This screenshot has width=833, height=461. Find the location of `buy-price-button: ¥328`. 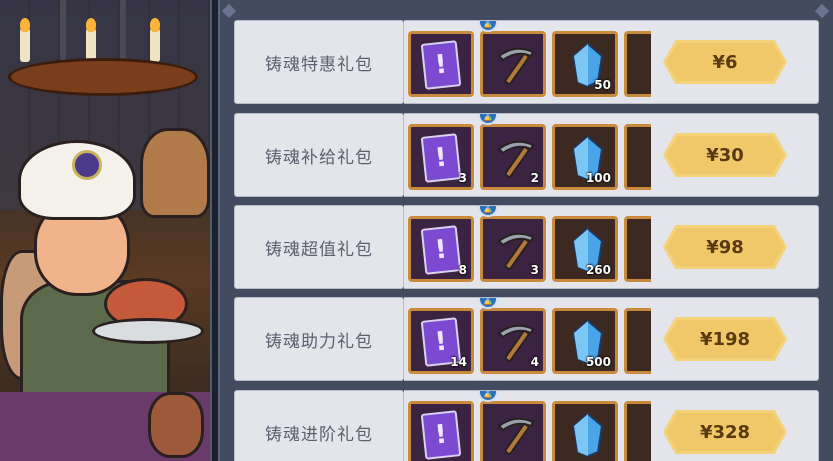

buy-price-button: ¥328 is located at coordinates (725, 432).